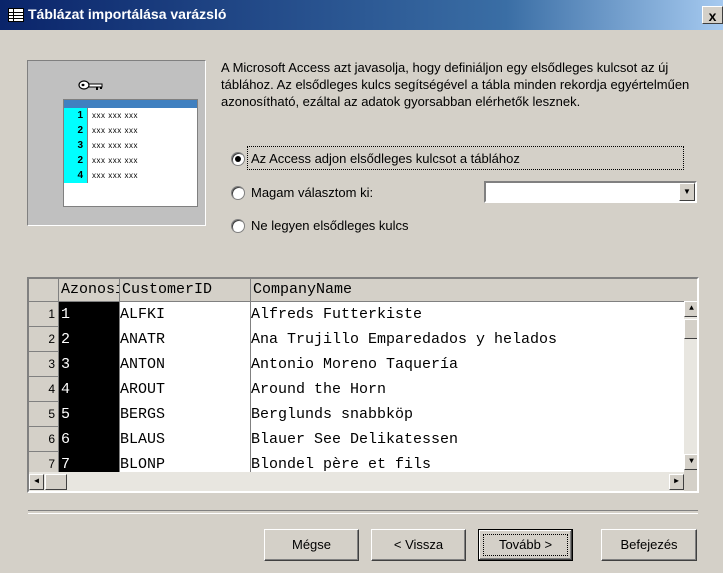 This screenshot has width=723, height=573. I want to click on company-cell: Alfreds Futterkiste, so click(467, 314).